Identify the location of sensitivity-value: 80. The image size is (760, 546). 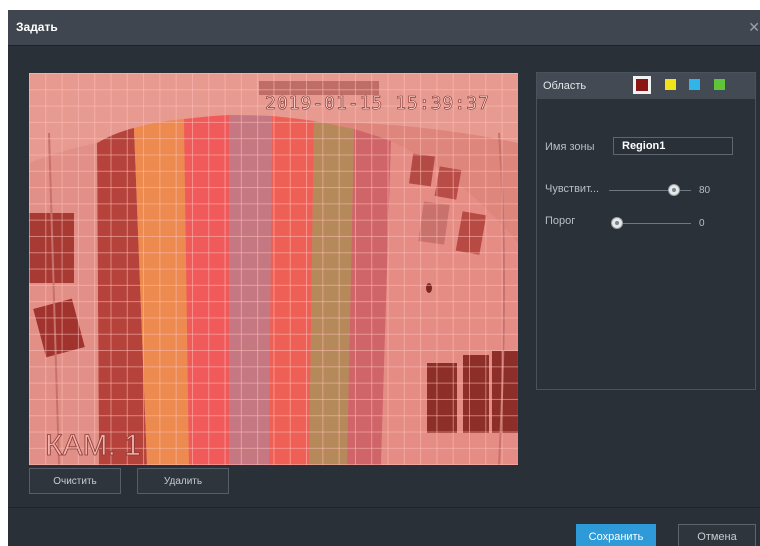
(705, 190).